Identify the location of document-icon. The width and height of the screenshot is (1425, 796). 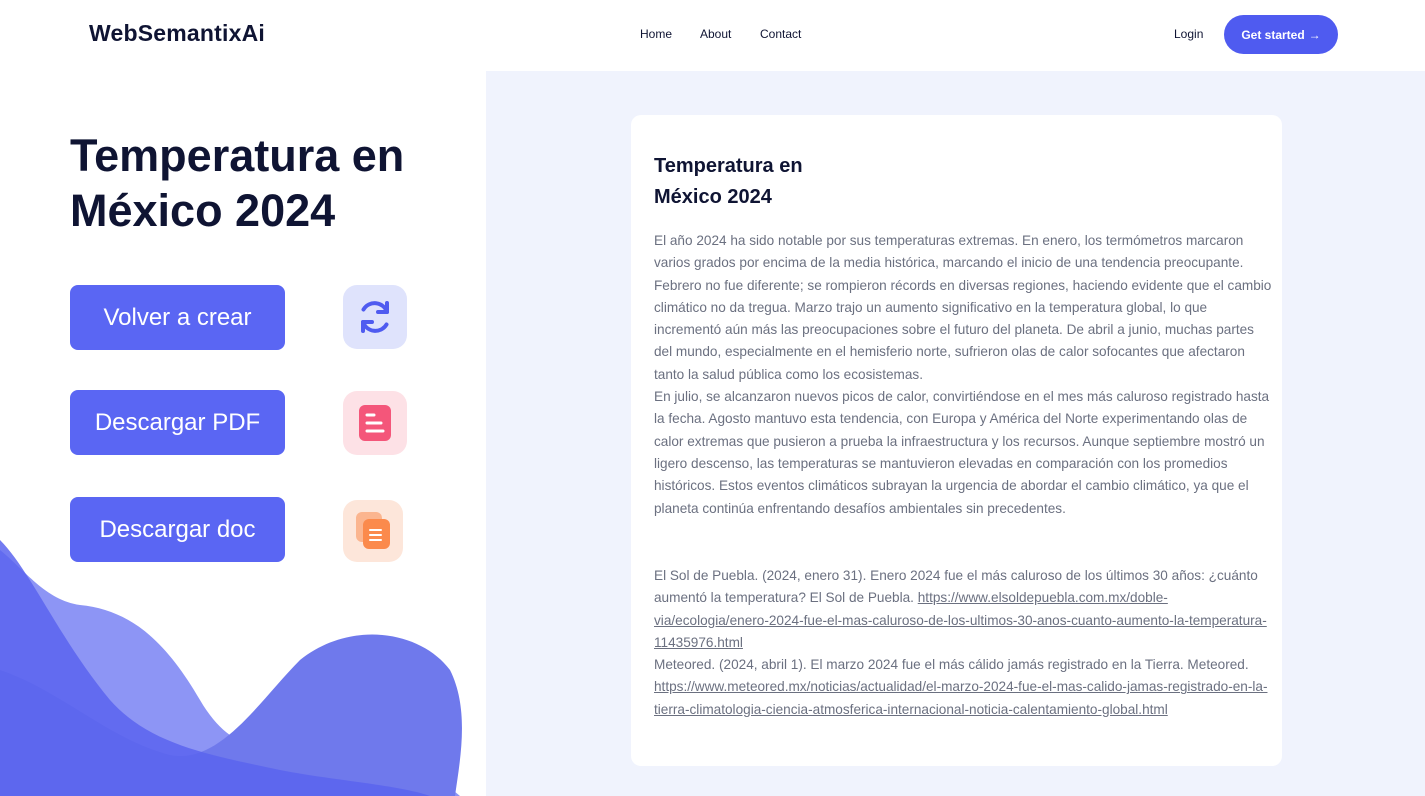
(375, 423).